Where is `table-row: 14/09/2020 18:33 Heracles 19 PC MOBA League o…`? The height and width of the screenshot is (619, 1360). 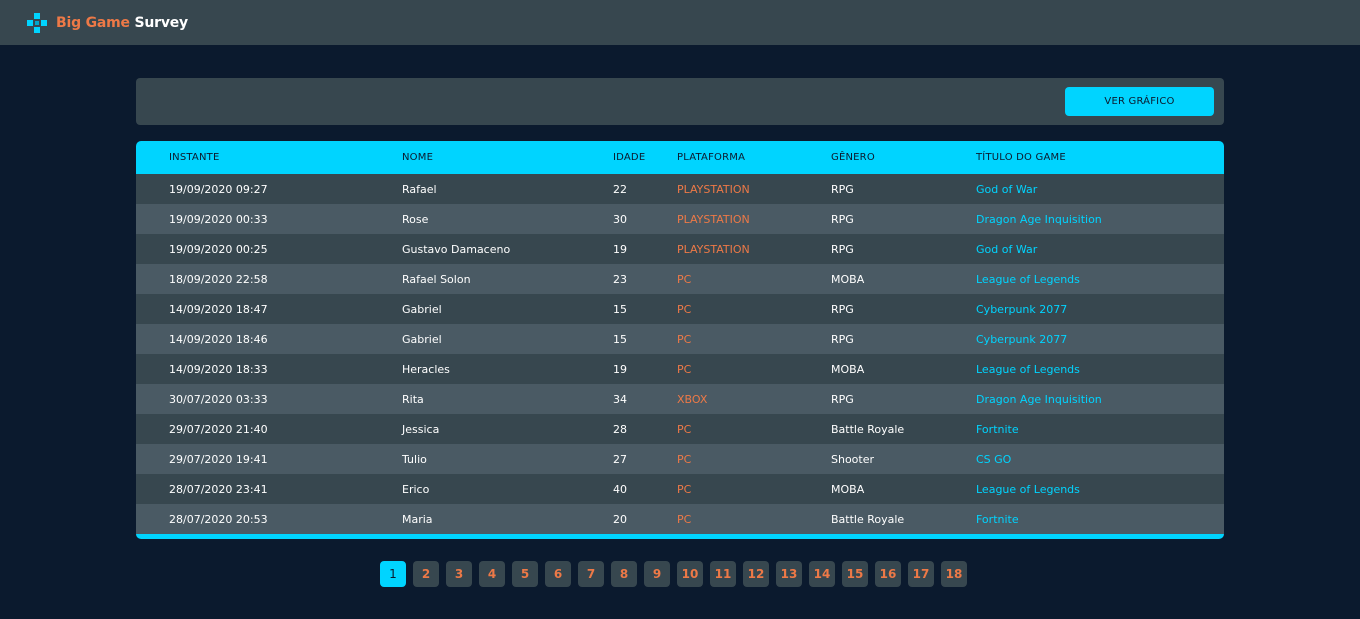
table-row: 14/09/2020 18:33 Heracles 19 PC MOBA League o… is located at coordinates (680, 369).